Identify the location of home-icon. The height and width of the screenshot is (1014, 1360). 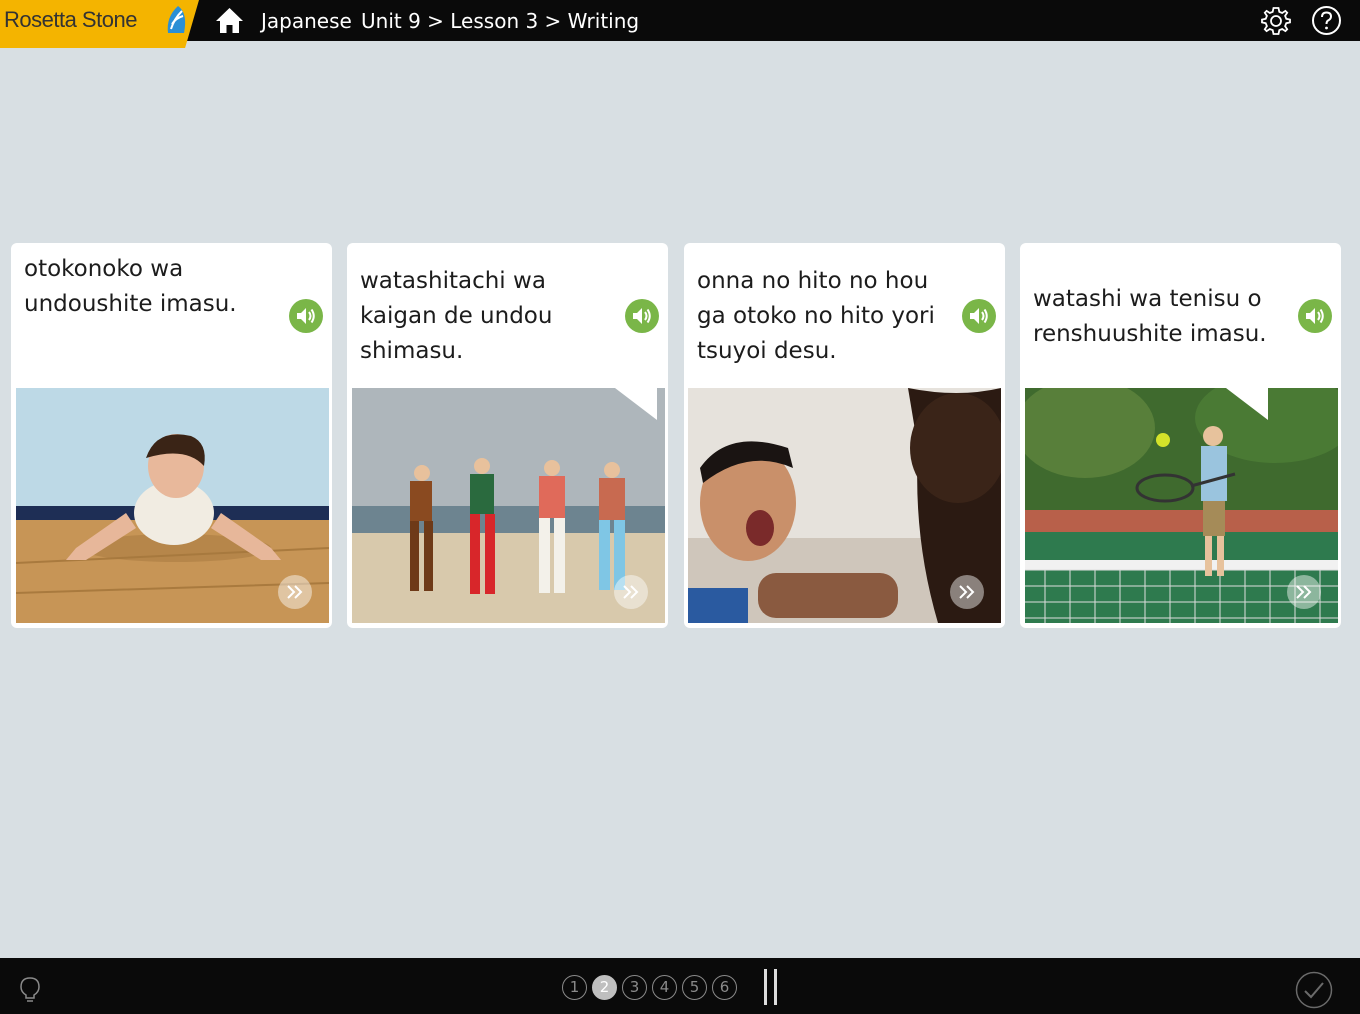
(229, 20).